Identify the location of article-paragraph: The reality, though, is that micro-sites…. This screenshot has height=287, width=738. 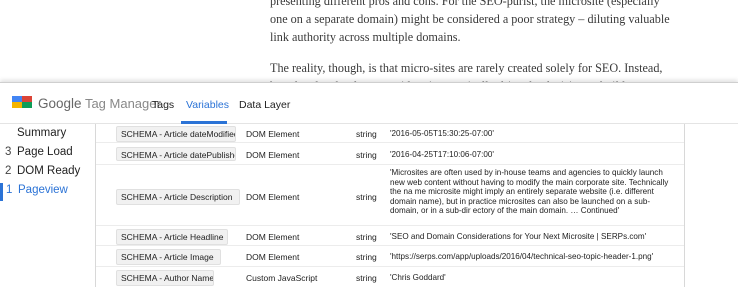
(466, 71).